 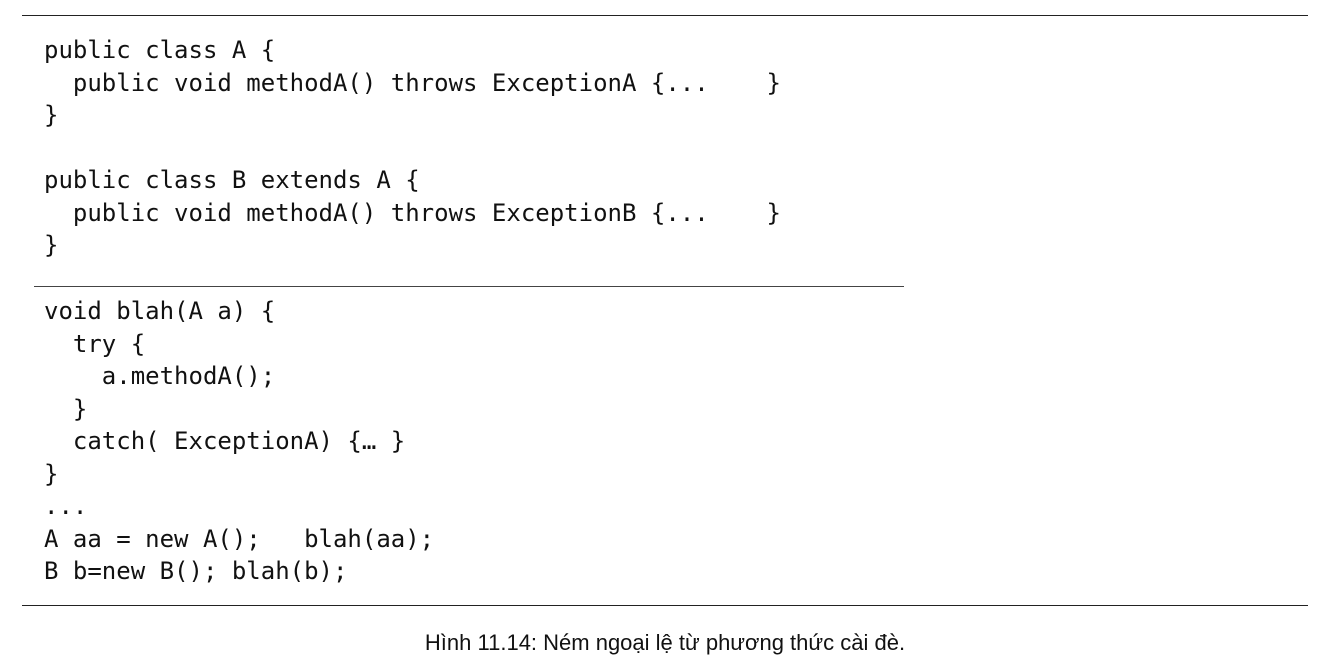 I want to click on code-line: A aa = new A(); blah(aa);, so click(x=239, y=538).